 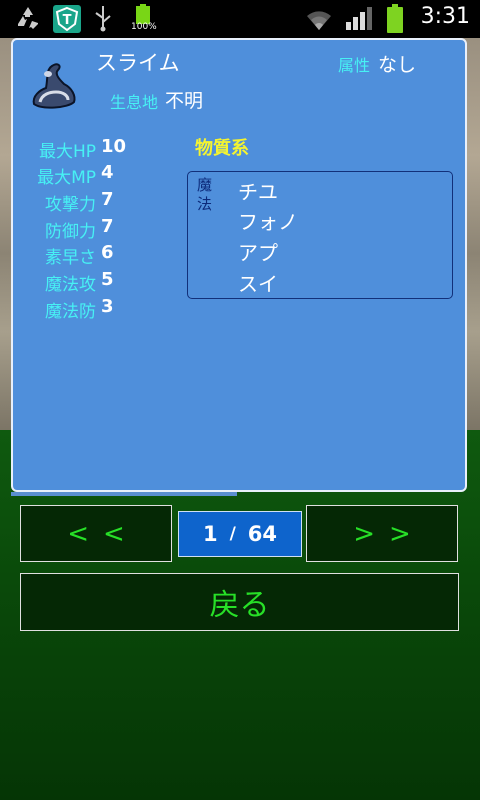 What do you see at coordinates (445, 16) in the screenshot?
I see `clock: 3:31` at bounding box center [445, 16].